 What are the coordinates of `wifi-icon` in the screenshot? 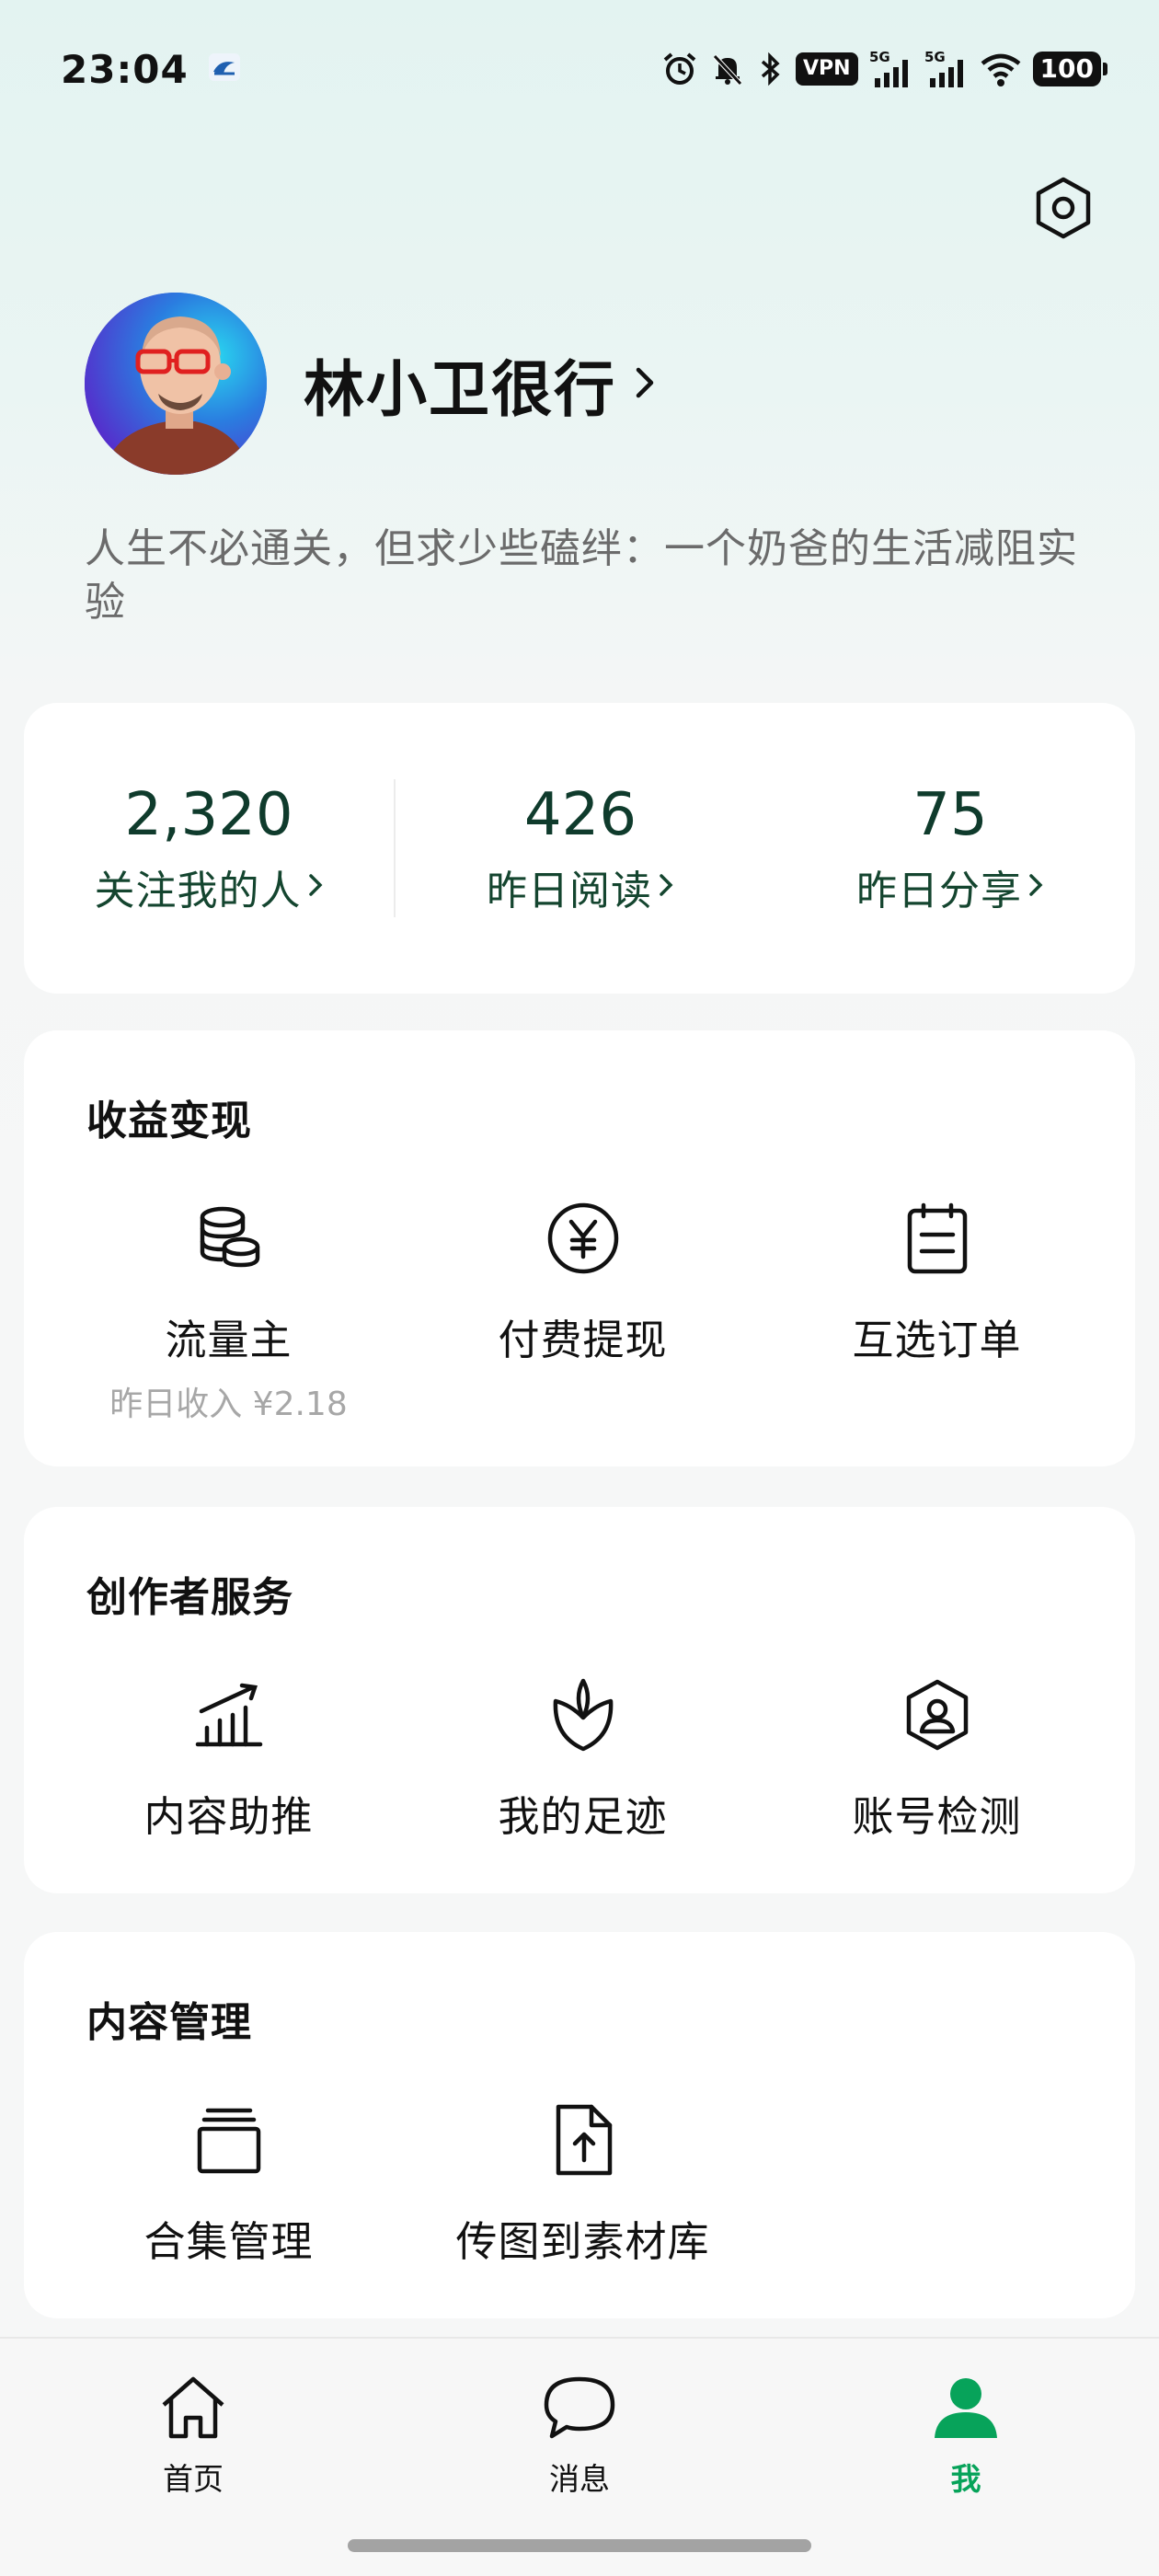 It's located at (1001, 69).